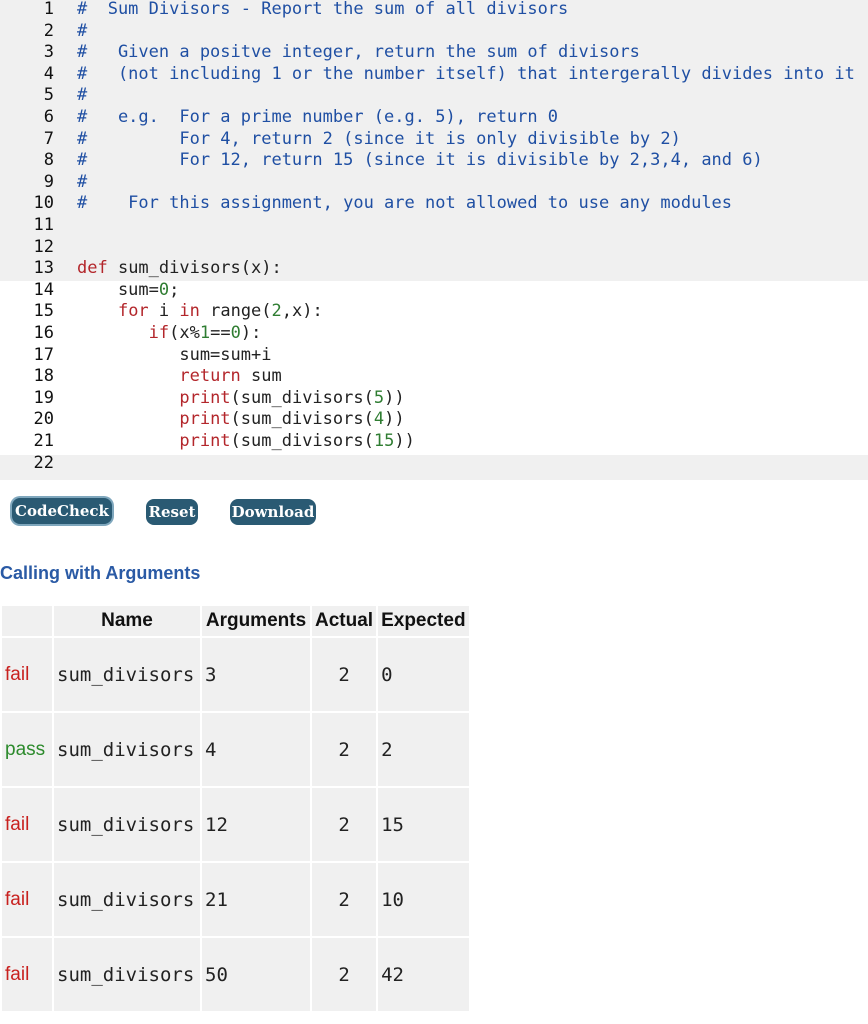 This screenshot has height=1024, width=868. What do you see at coordinates (434, 356) in the screenshot?
I see `code-line: 17 sum=sum+i` at bounding box center [434, 356].